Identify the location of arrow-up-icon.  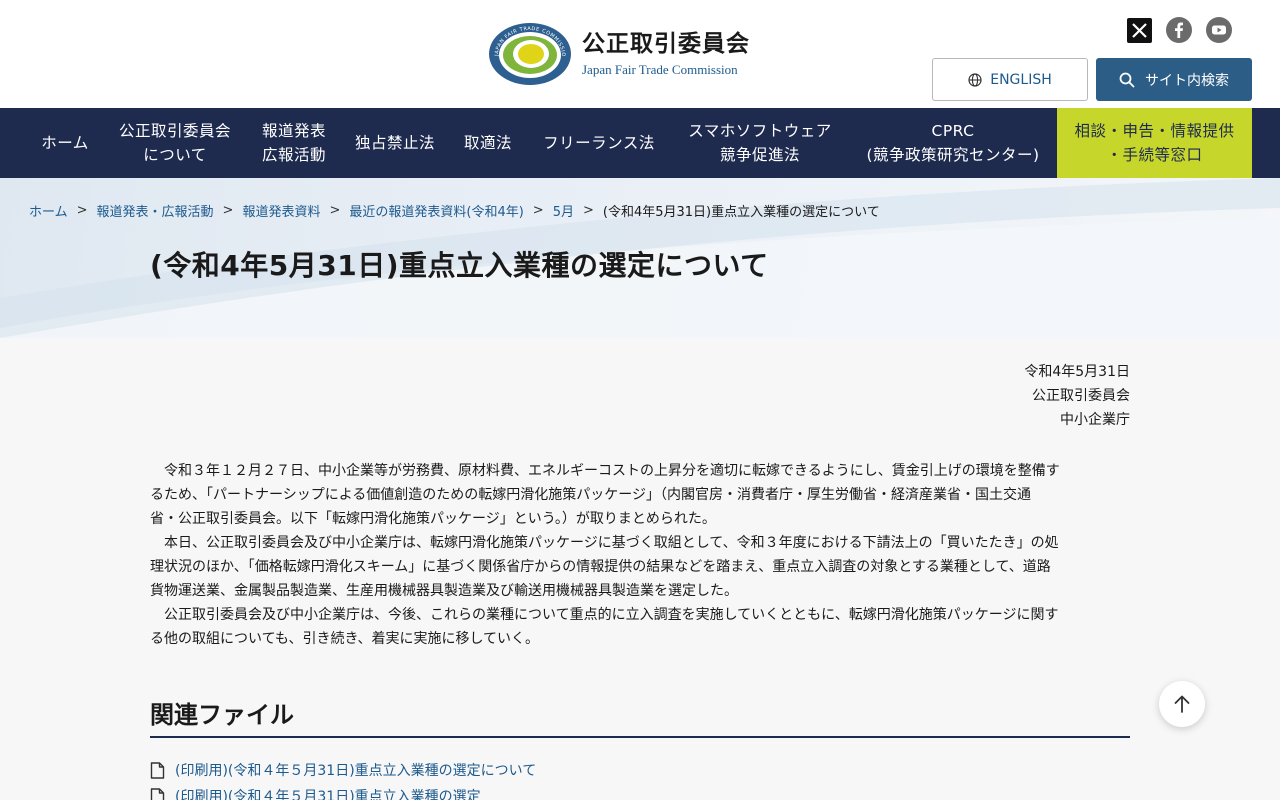
(1182, 704).